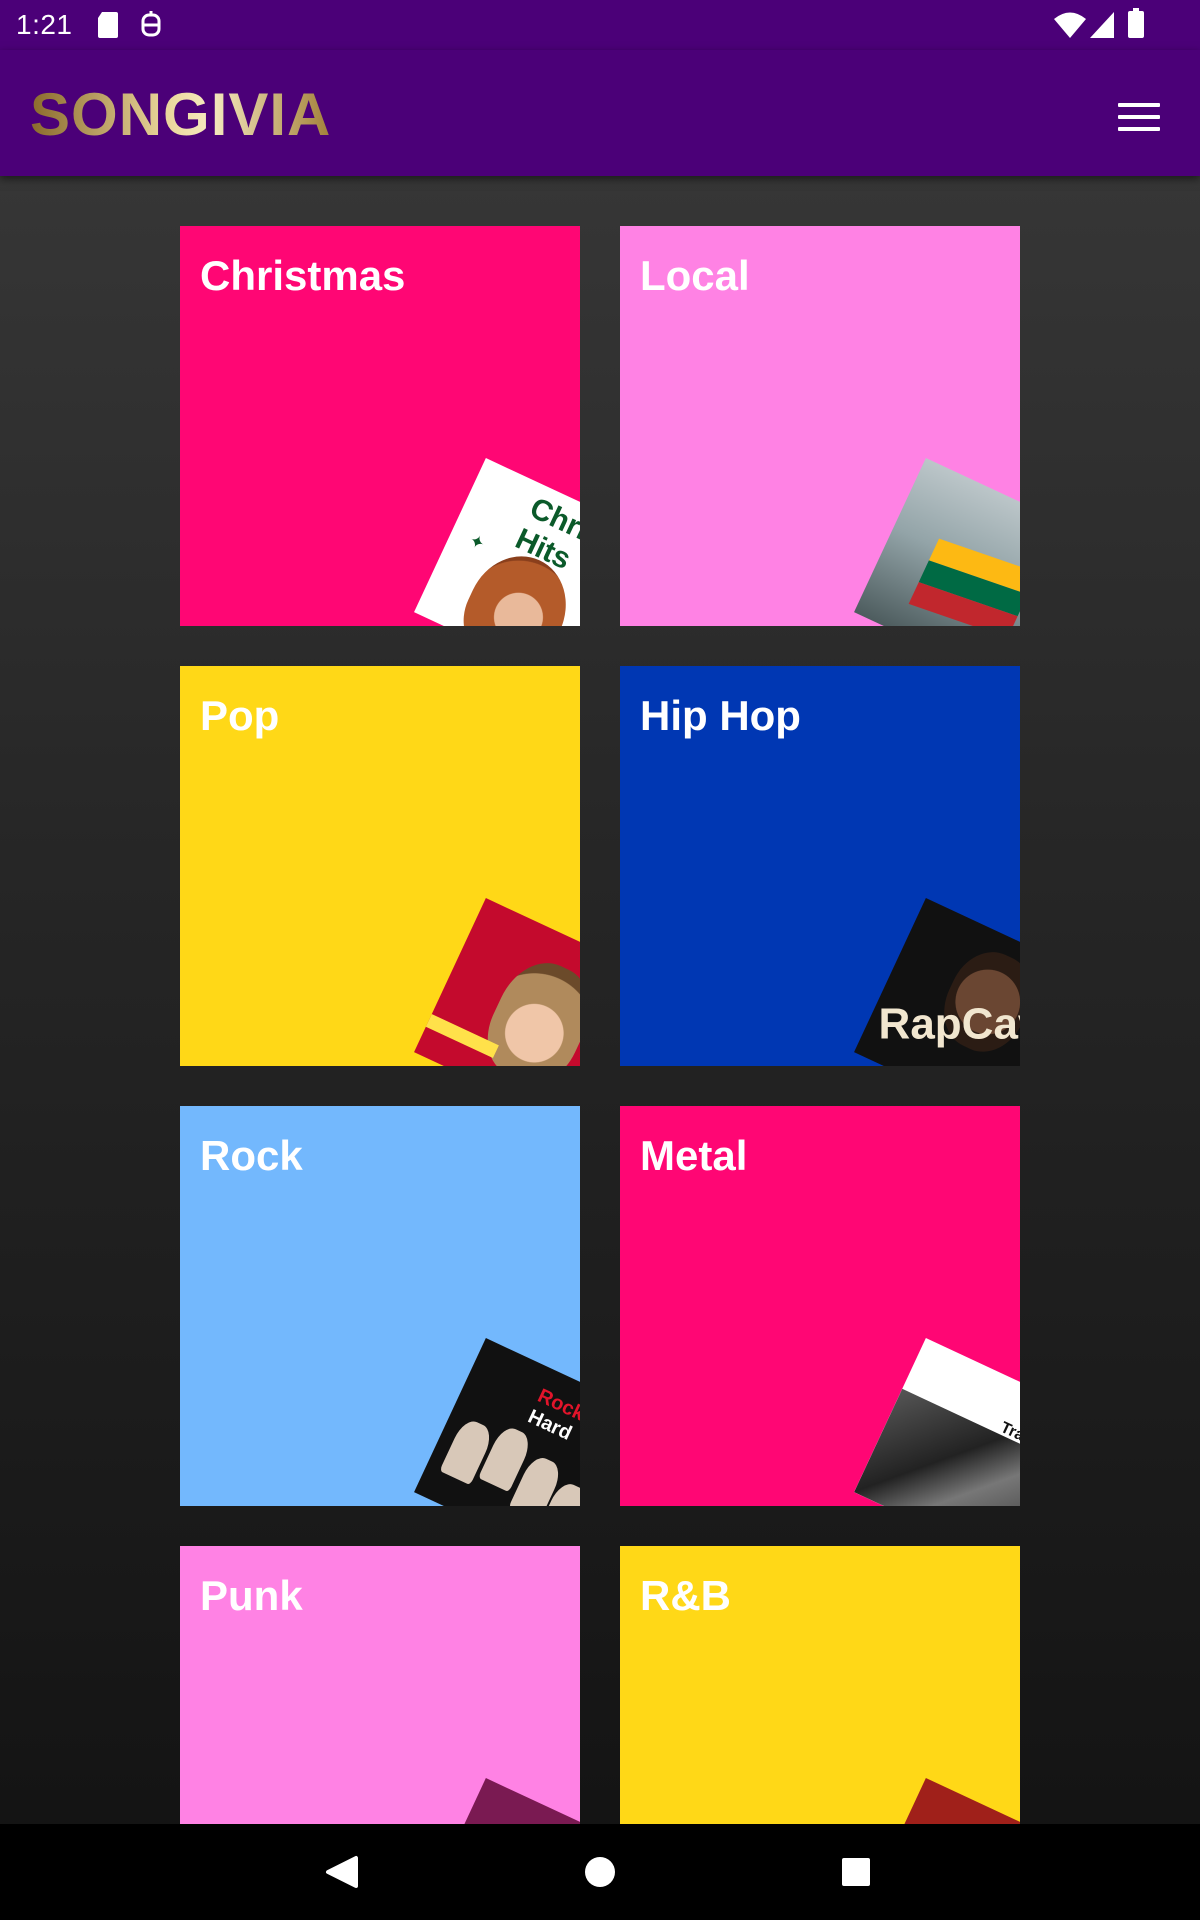 The width and height of the screenshot is (1200, 1920). What do you see at coordinates (820, 1306) in the screenshot?
I see `genre-tile-metal: Metal Tracks` at bounding box center [820, 1306].